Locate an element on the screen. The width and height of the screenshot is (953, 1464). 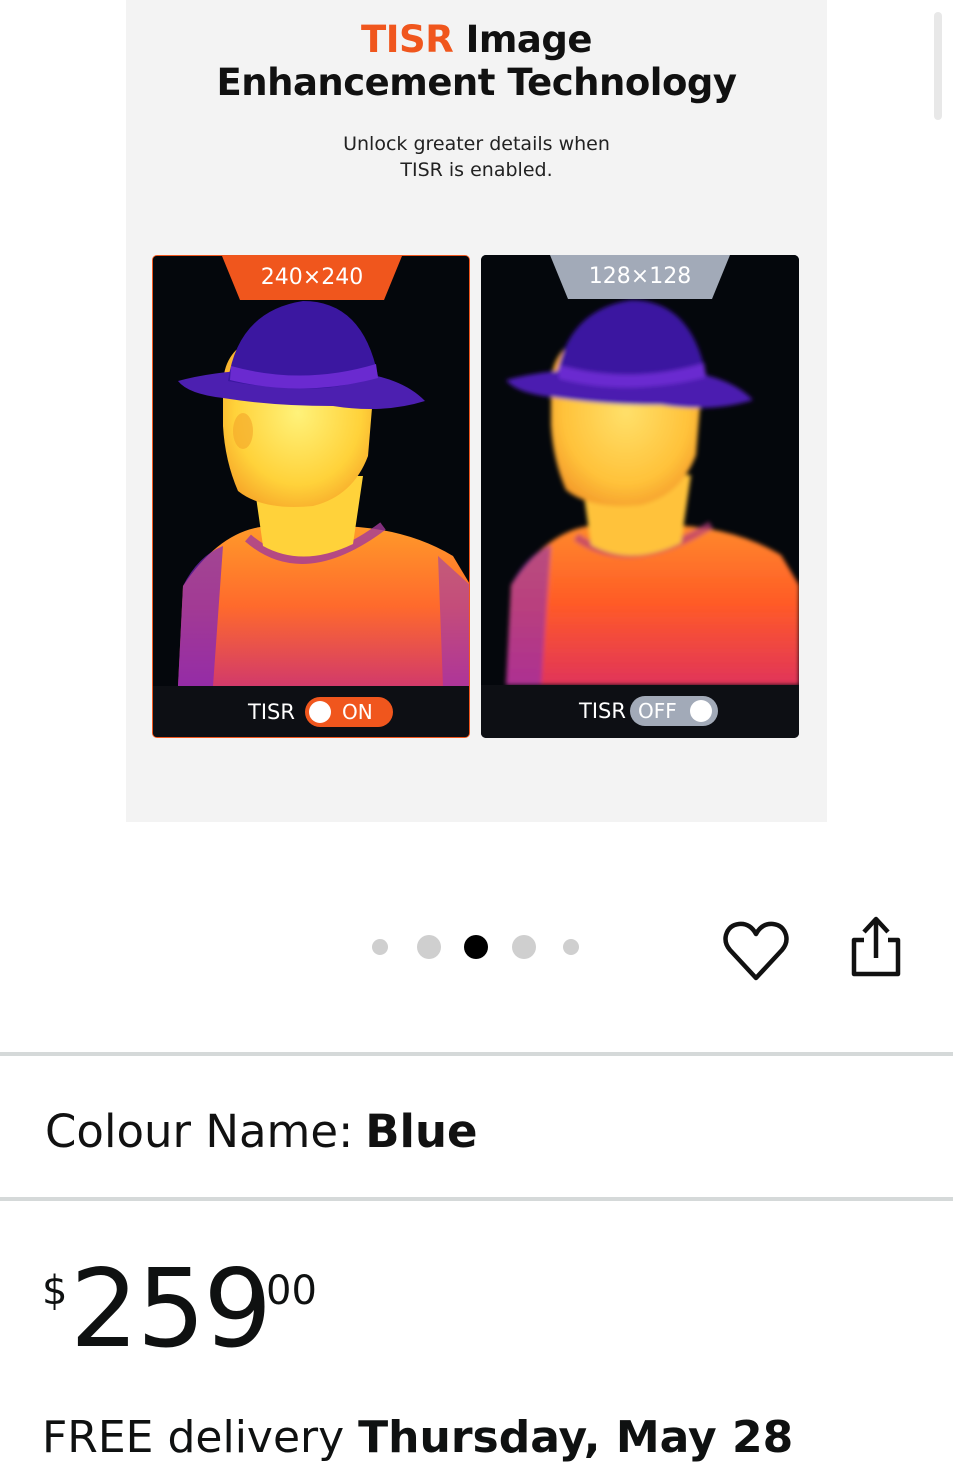
promo-title-accent: TISR is located at coordinates (407, 39).